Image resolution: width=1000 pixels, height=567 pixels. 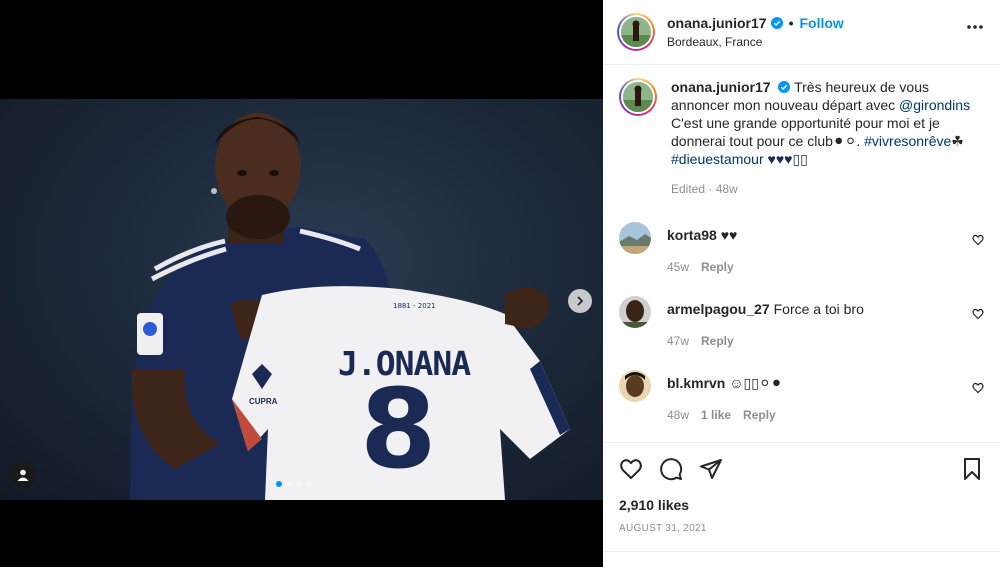 What do you see at coordinates (755, 42) in the screenshot?
I see `post-location: Bordeaux, France` at bounding box center [755, 42].